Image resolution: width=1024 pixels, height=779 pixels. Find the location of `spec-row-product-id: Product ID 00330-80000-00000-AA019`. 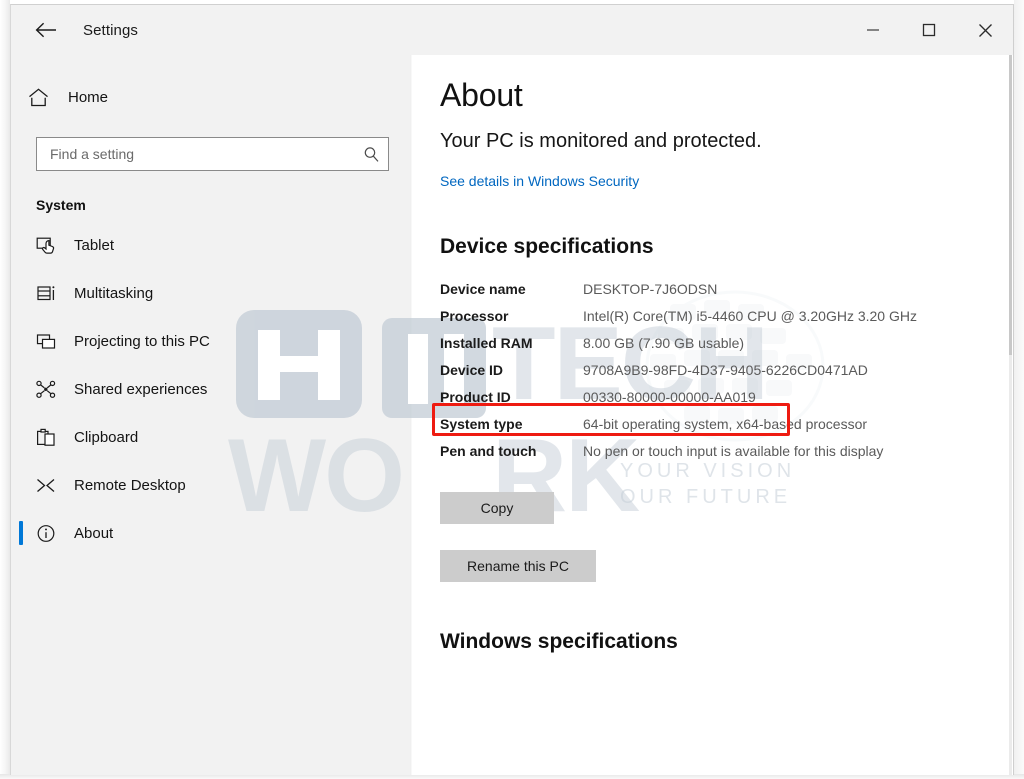

spec-row-product-id: Product ID 00330-80000-00000-AA019 is located at coordinates (716, 397).